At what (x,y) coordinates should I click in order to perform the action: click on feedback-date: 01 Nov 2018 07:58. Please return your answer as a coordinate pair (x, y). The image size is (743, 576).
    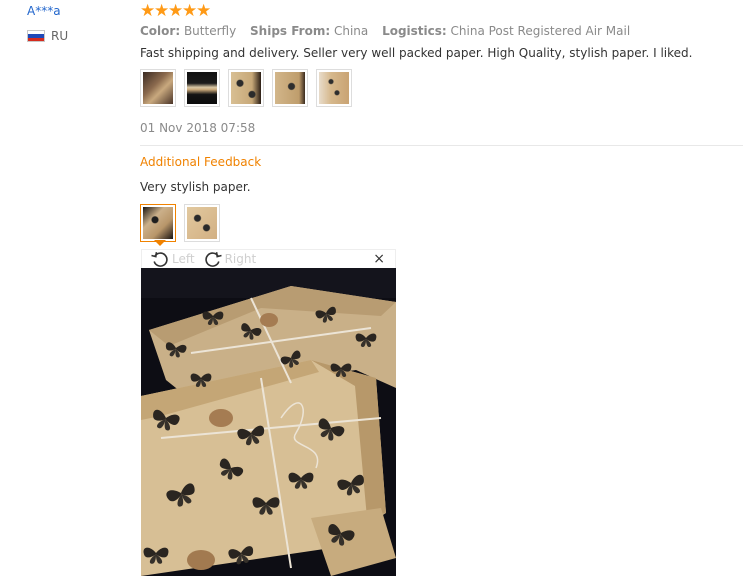
    Looking at the image, I should click on (198, 128).